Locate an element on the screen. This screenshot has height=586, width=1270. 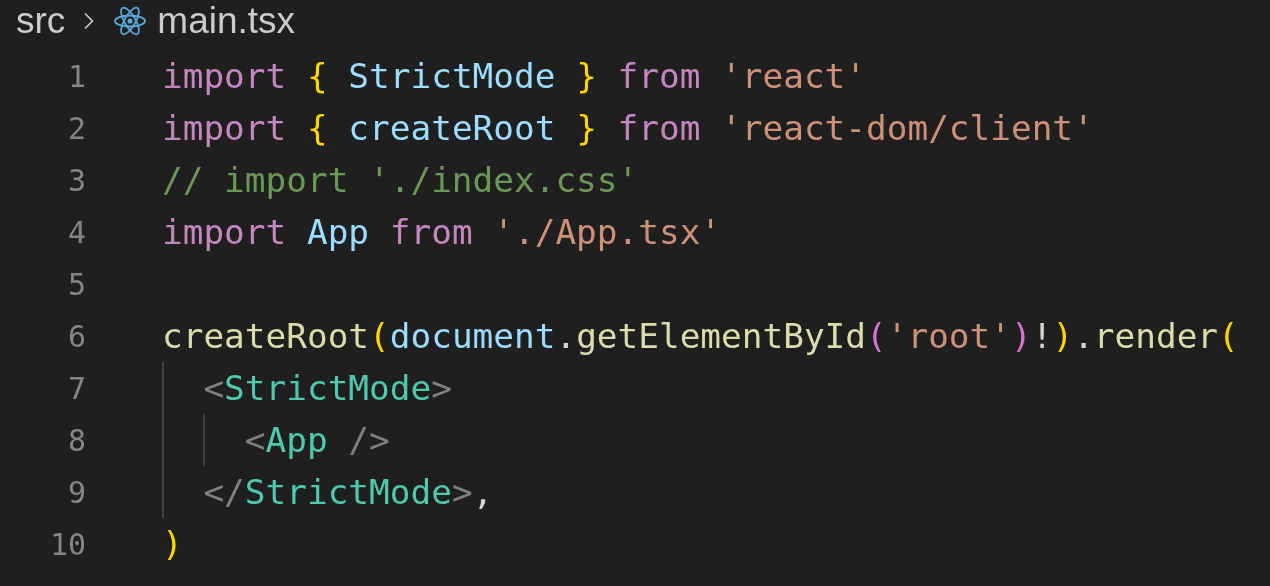
code-line: </StrictMode>, is located at coordinates (348, 492).